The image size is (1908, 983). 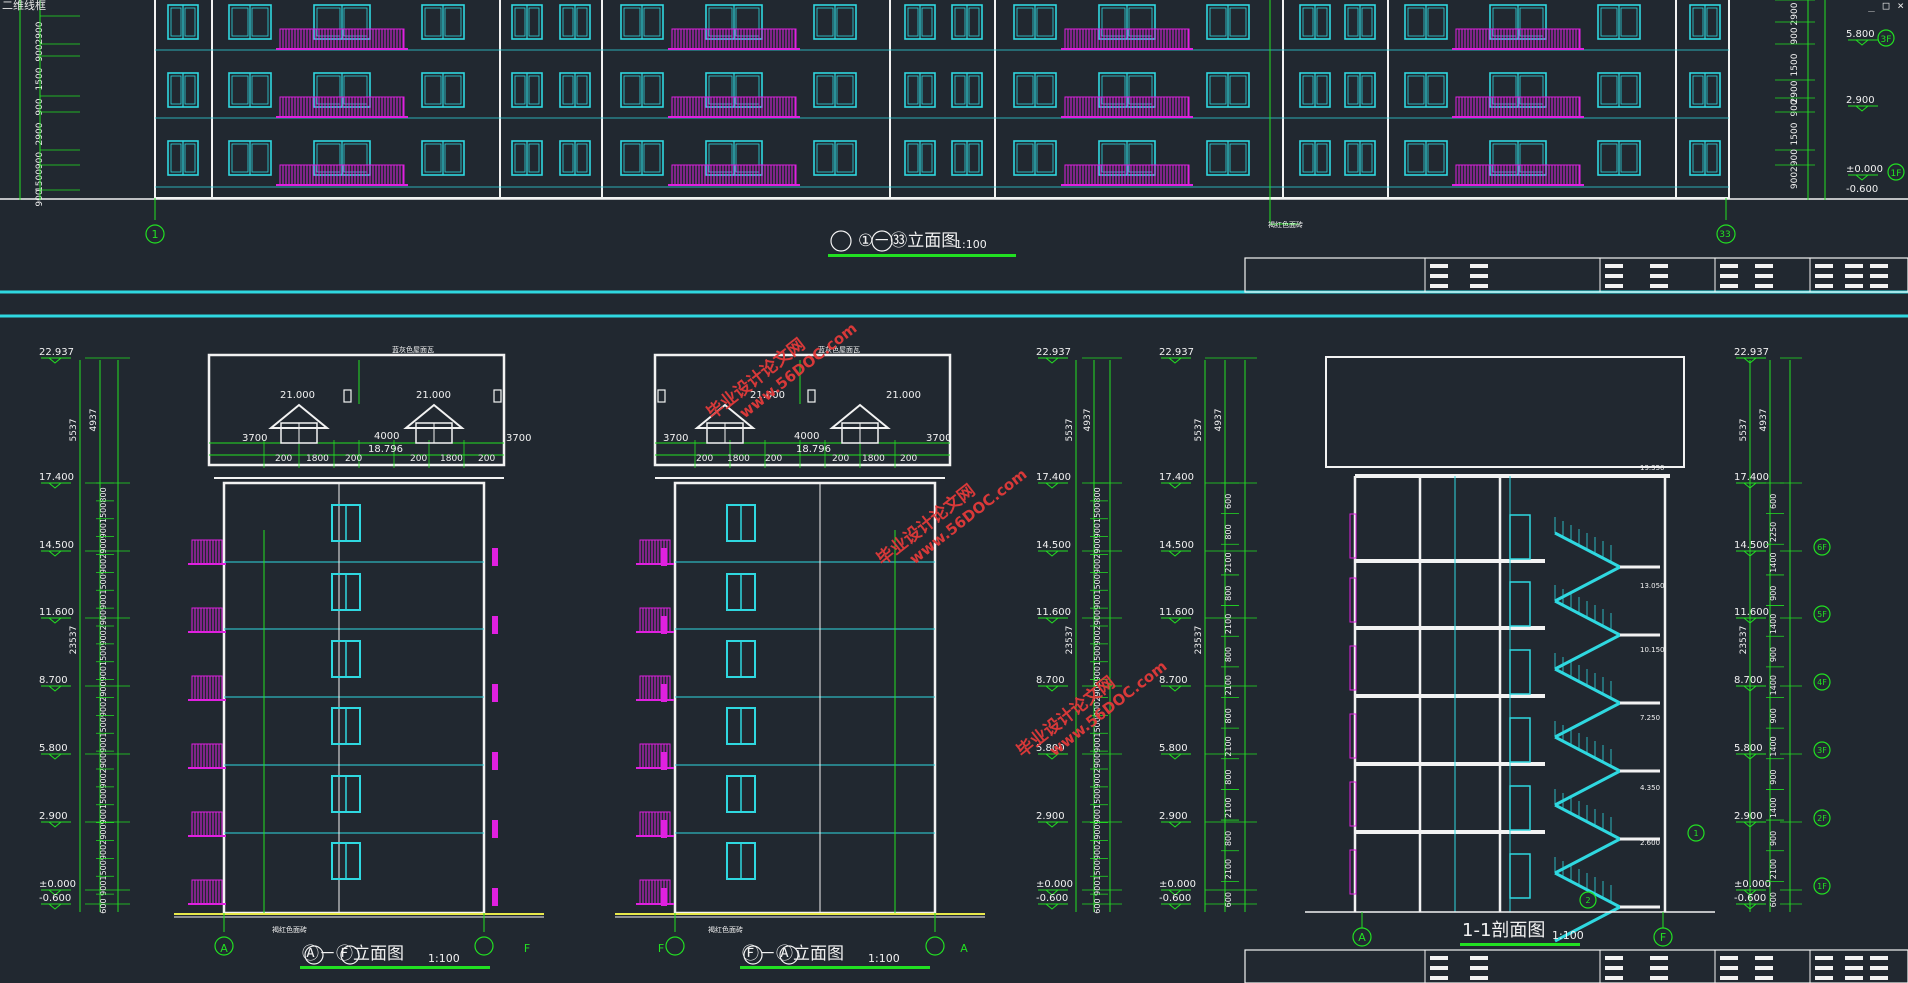 I want to click on col-a-level-text: ±0.000, so click(x=57, y=884).